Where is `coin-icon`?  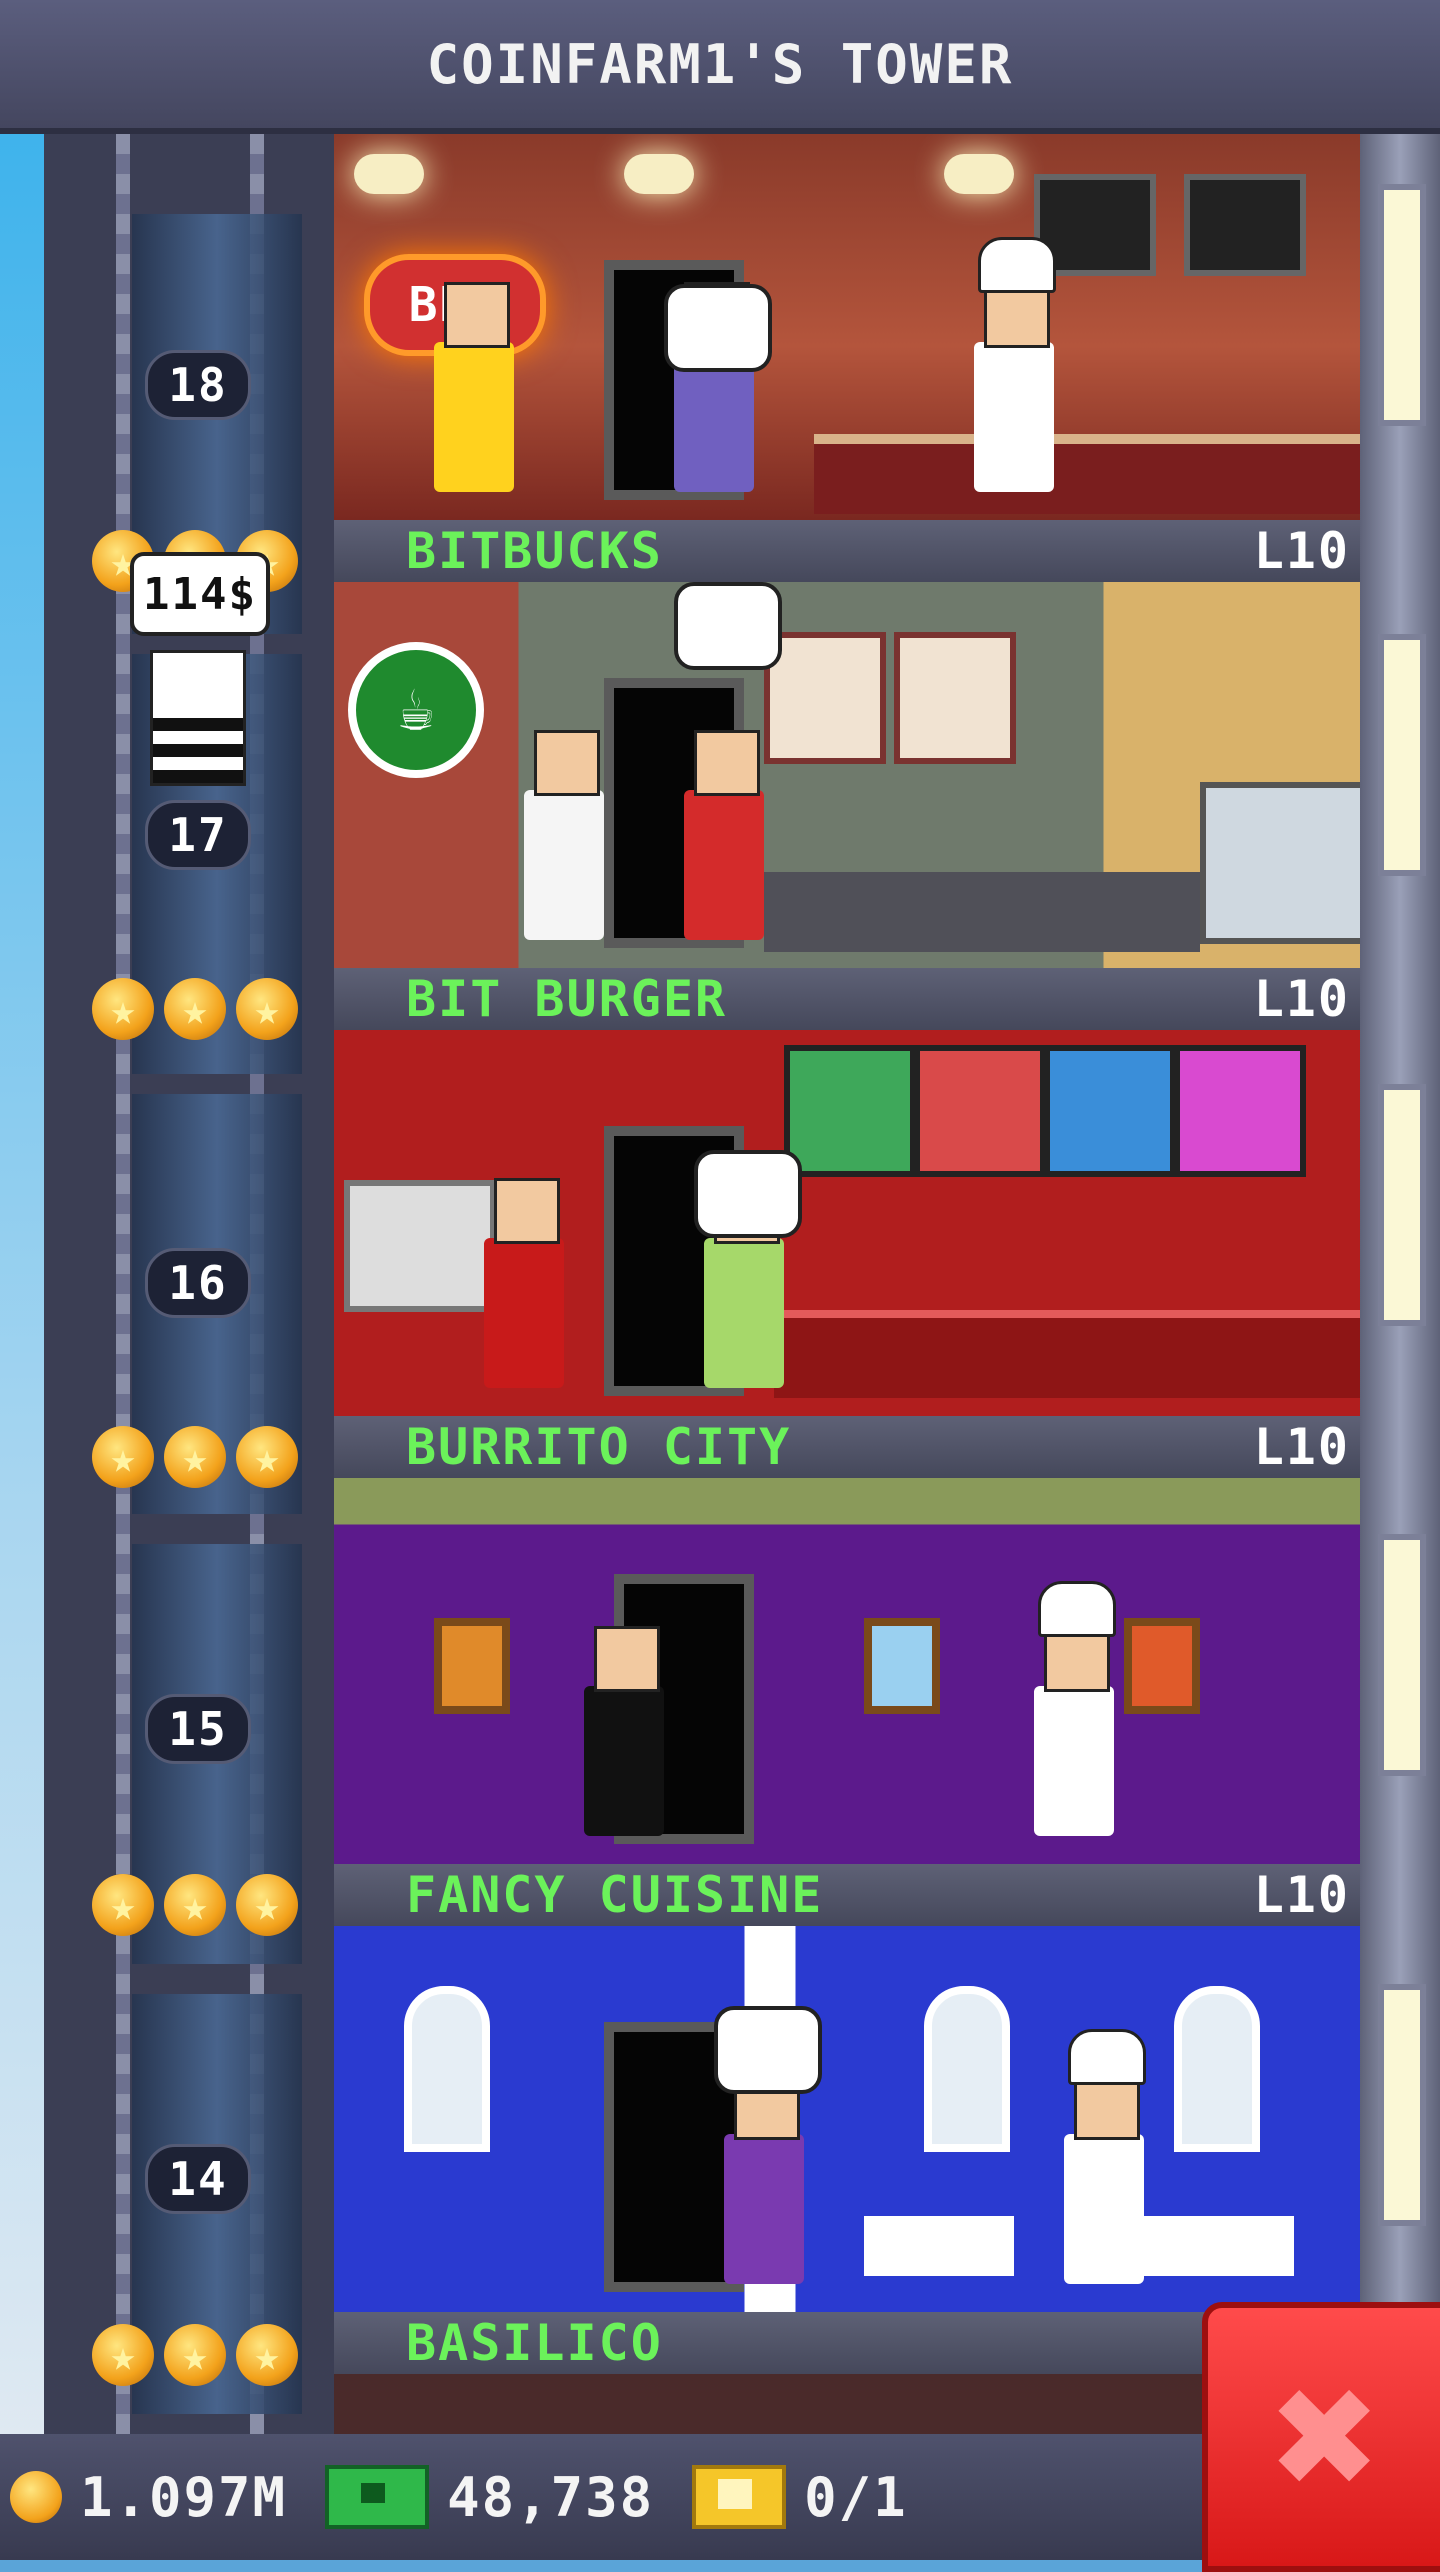 coin-icon is located at coordinates (36, 2497).